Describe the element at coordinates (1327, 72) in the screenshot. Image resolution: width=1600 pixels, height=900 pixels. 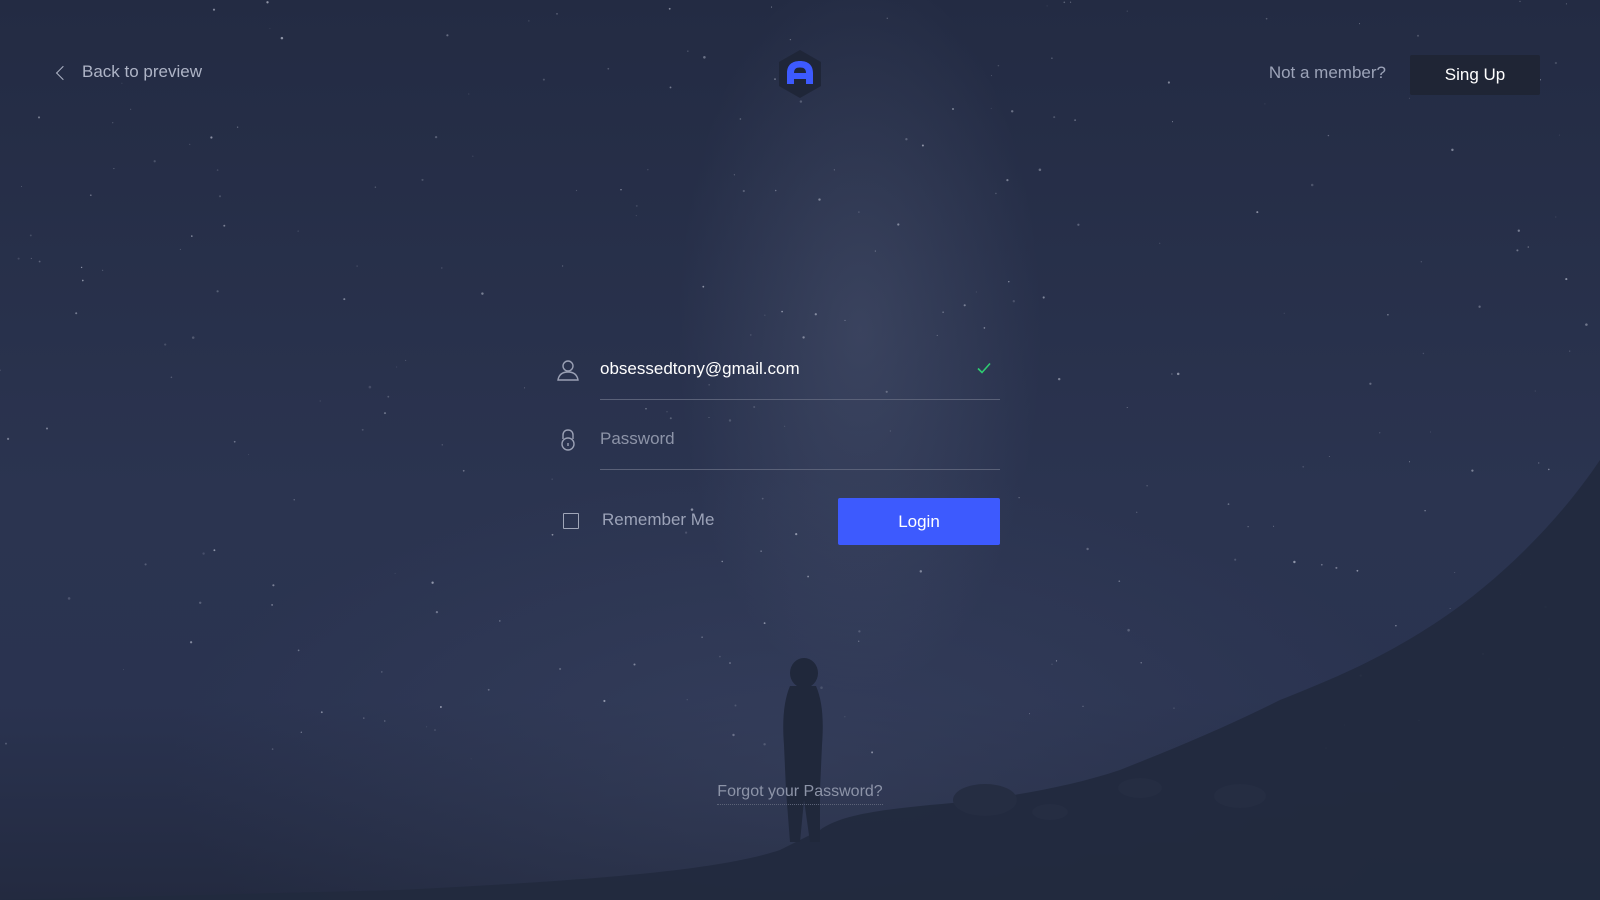
I see `not-member-text: Not a member?` at that location.